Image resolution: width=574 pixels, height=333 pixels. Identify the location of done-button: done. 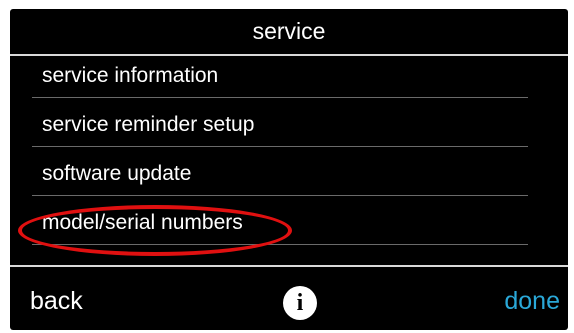
(532, 301).